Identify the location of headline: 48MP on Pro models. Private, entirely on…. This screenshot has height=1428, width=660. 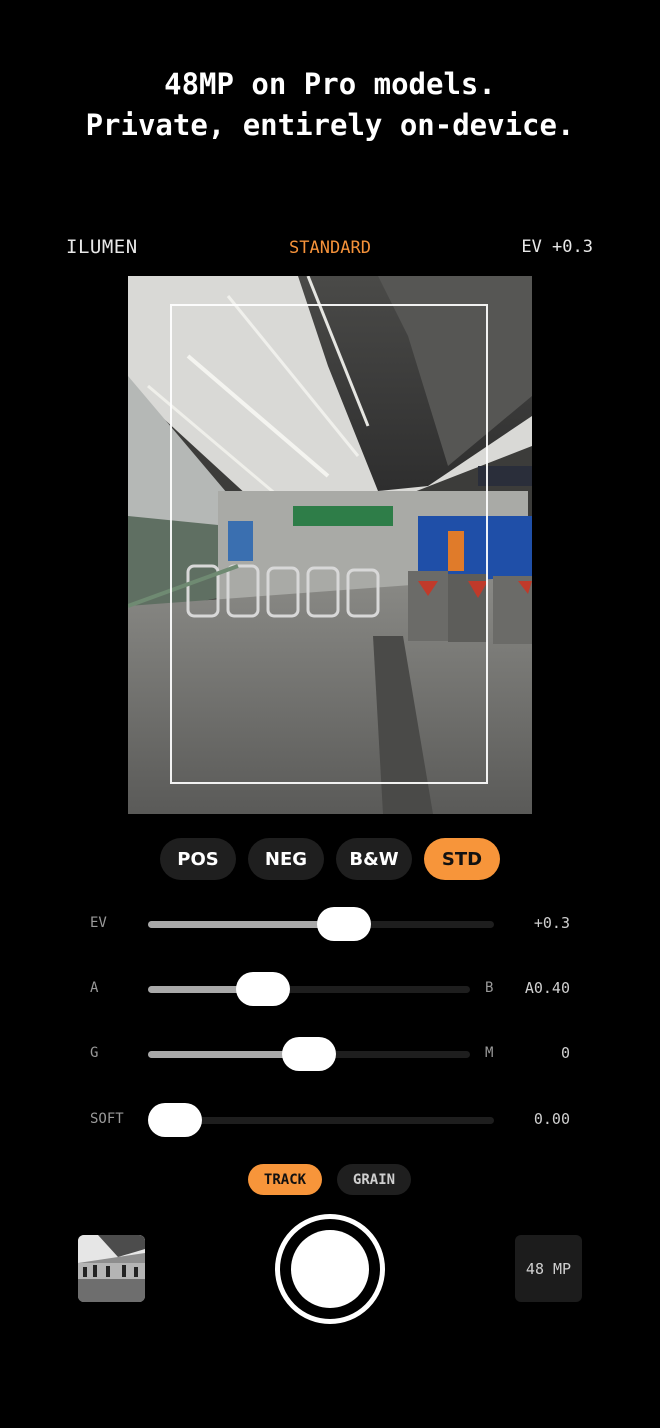
(330, 105).